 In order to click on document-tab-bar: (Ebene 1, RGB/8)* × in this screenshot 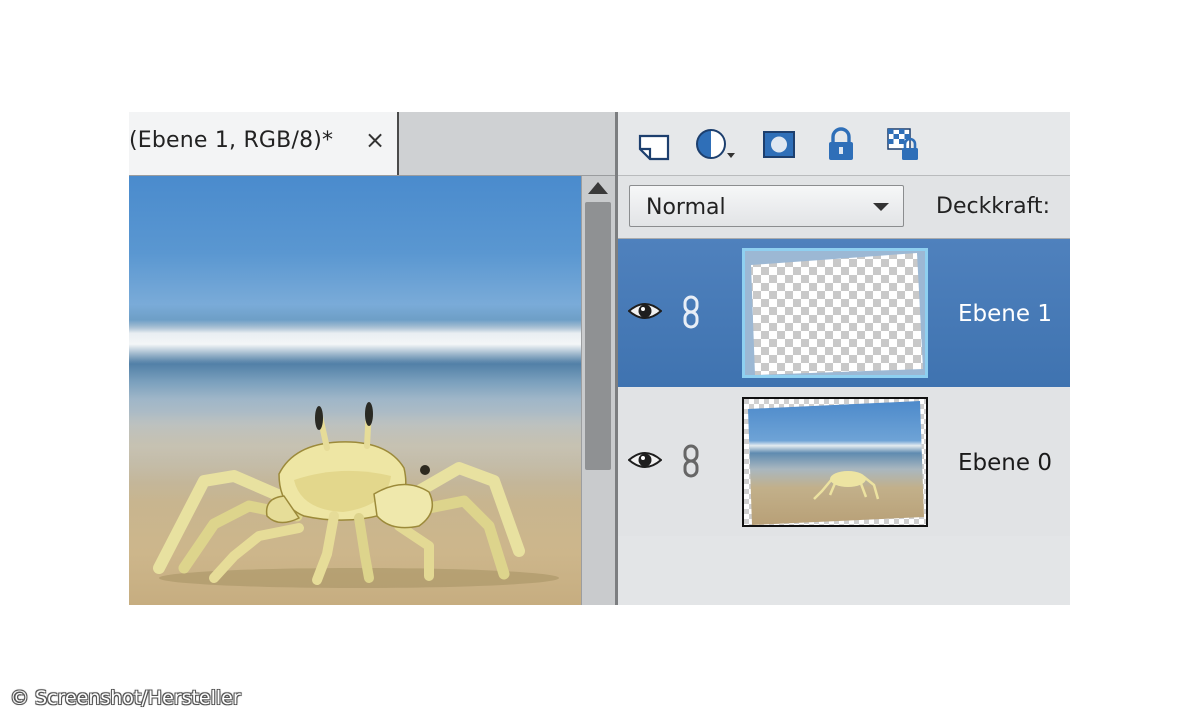, I will do `click(372, 144)`.